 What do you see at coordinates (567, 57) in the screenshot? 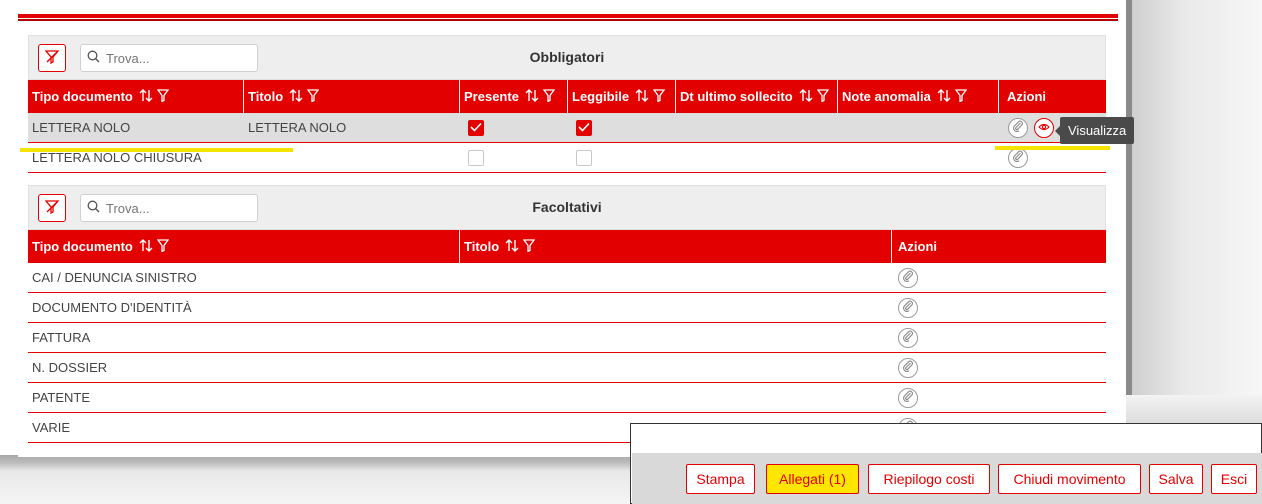
I see `obbligatori-toolbar: Obbligatori` at bounding box center [567, 57].